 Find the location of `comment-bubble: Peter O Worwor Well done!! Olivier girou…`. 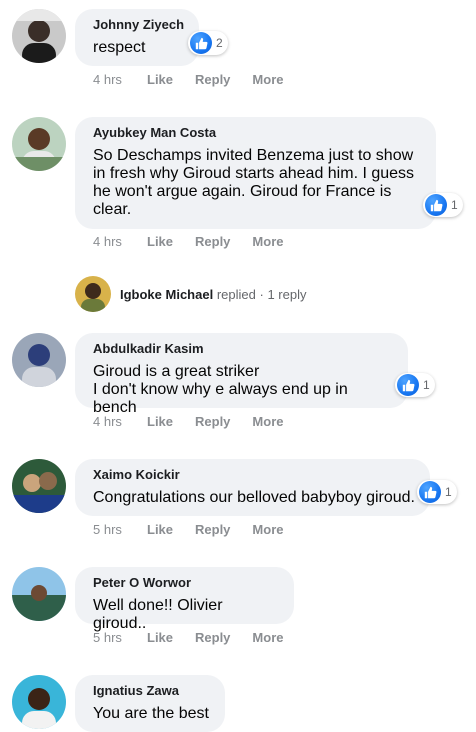

comment-bubble: Peter O Worwor Well done!! Olivier girou… is located at coordinates (184, 599).